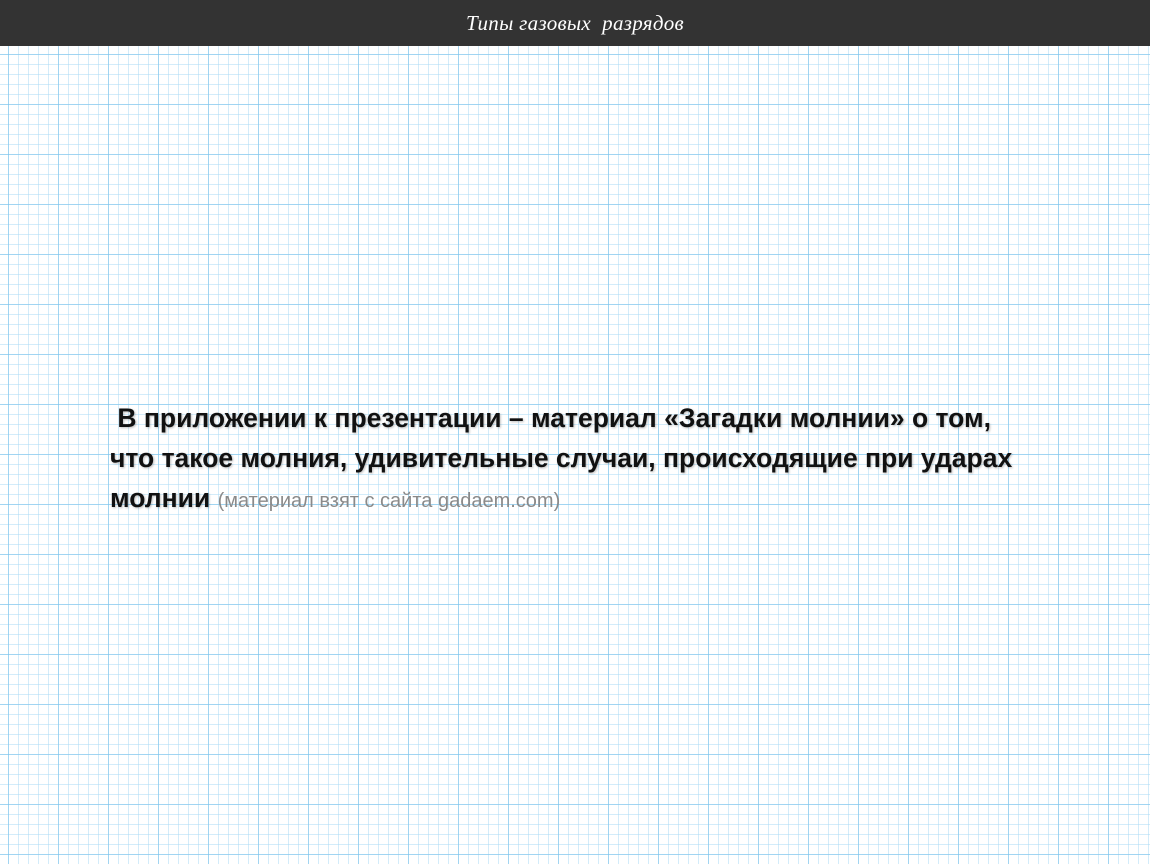  Describe the element at coordinates (389, 501) in the screenshot. I see `source-note: (материал взят с сайта gadaem.com)` at that location.